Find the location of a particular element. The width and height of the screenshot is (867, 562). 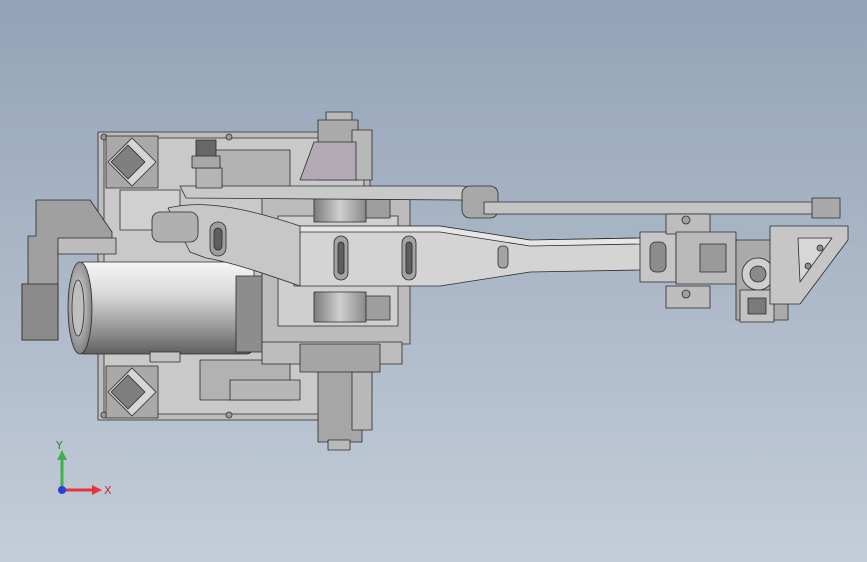

end-triangle-bracket is located at coordinates (809, 265).